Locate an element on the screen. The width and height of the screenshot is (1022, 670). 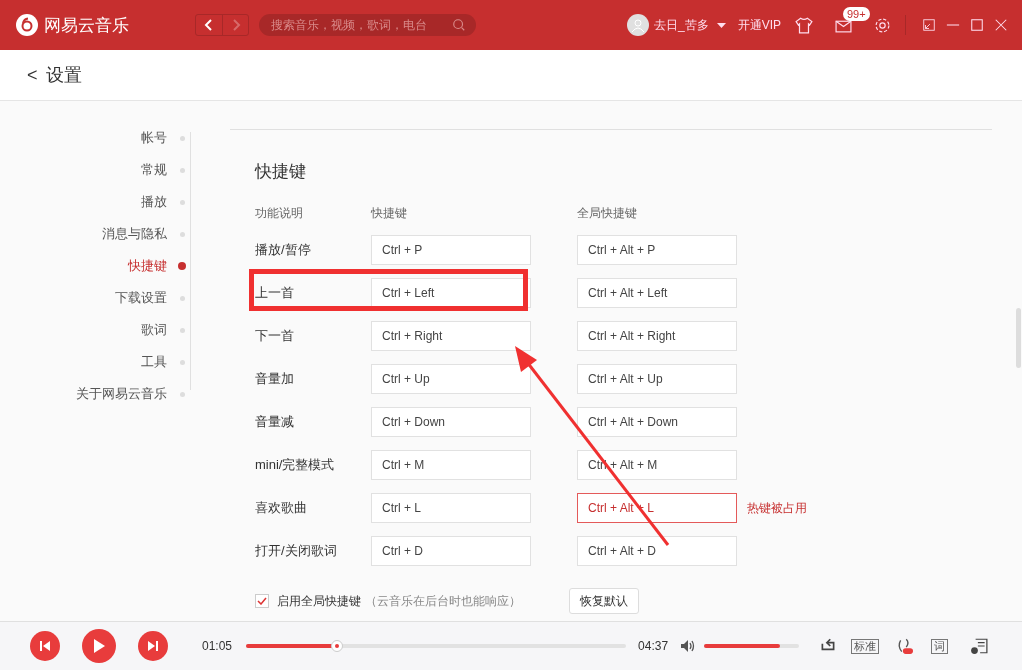
back-button: < is located at coordinates (32, 75).